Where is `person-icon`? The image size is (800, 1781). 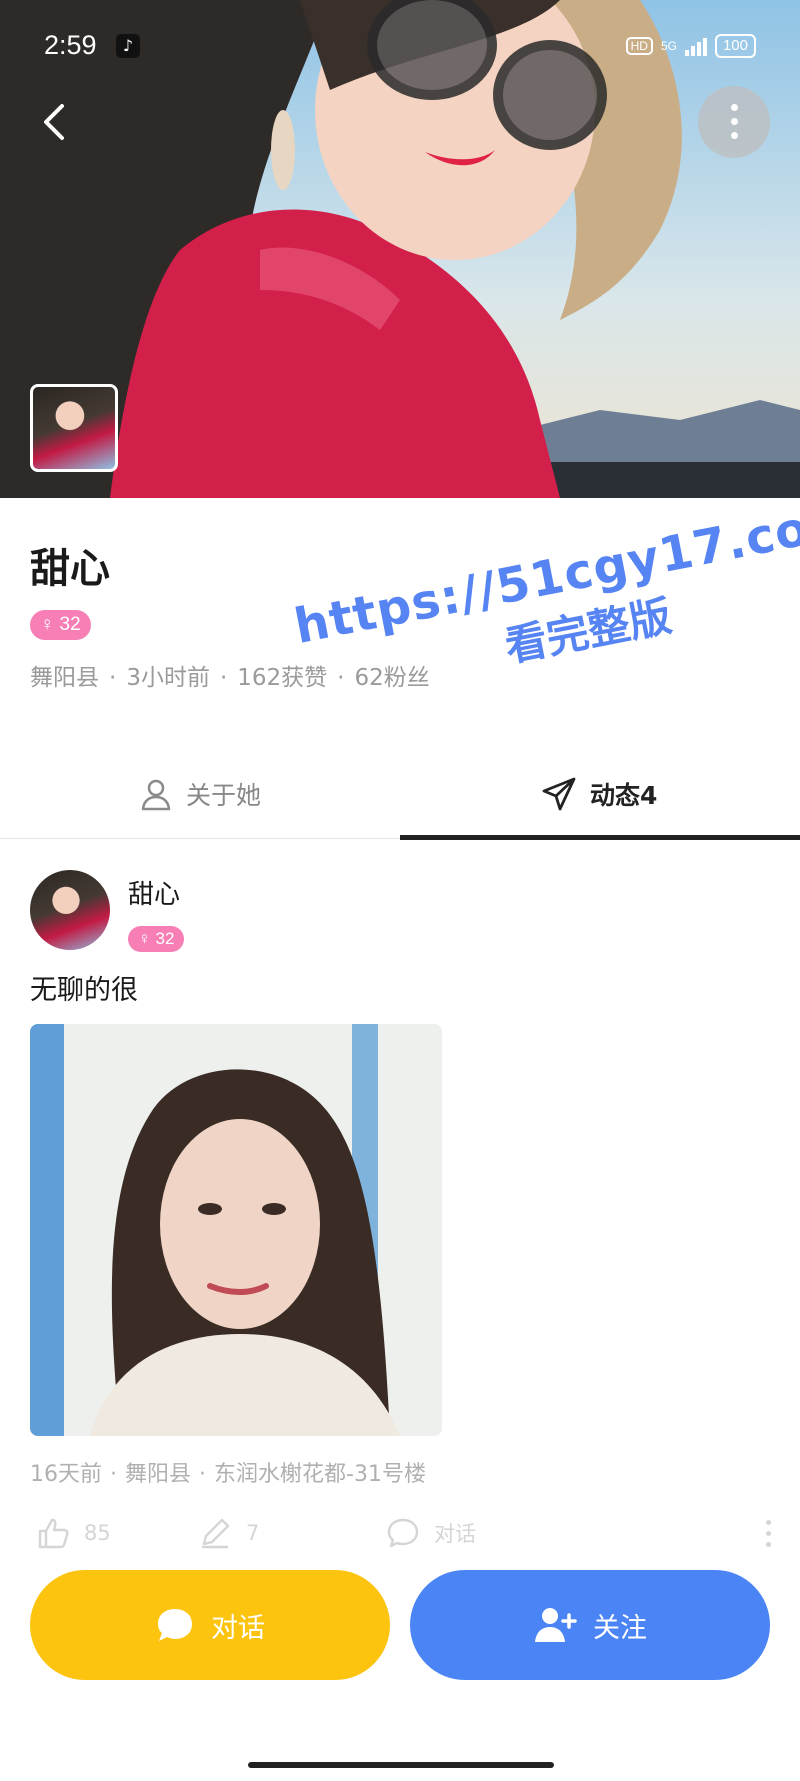 person-icon is located at coordinates (156, 795).